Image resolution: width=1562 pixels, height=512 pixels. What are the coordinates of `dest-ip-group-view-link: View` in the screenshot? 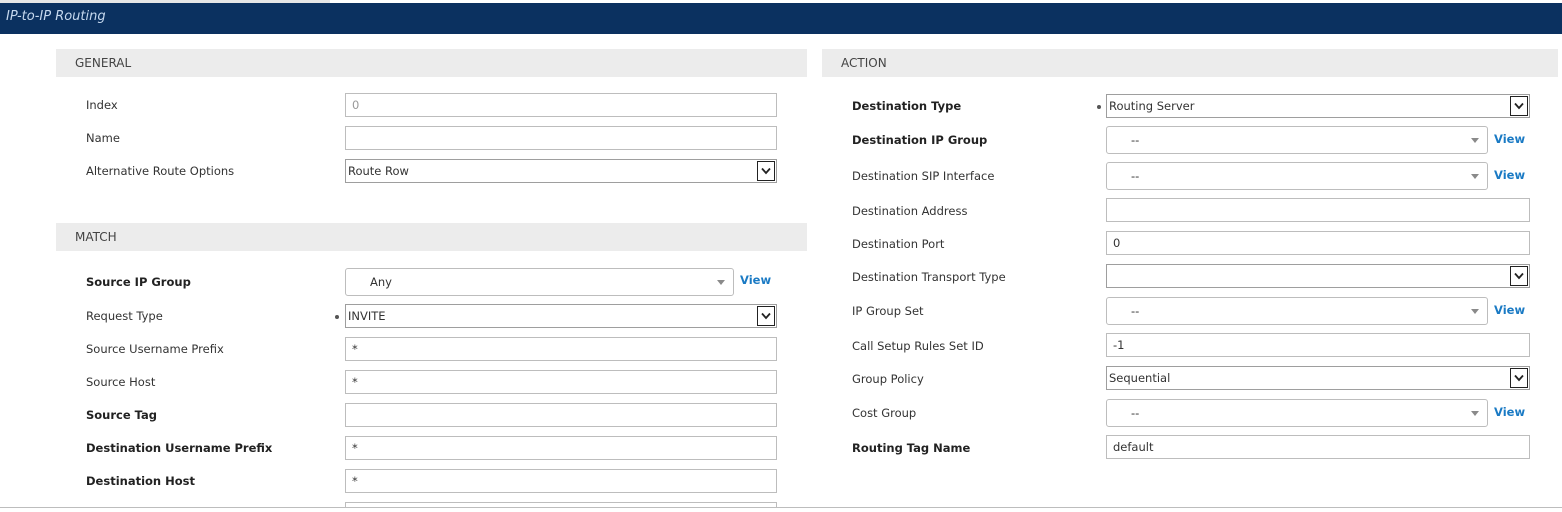 It's located at (1509, 139).